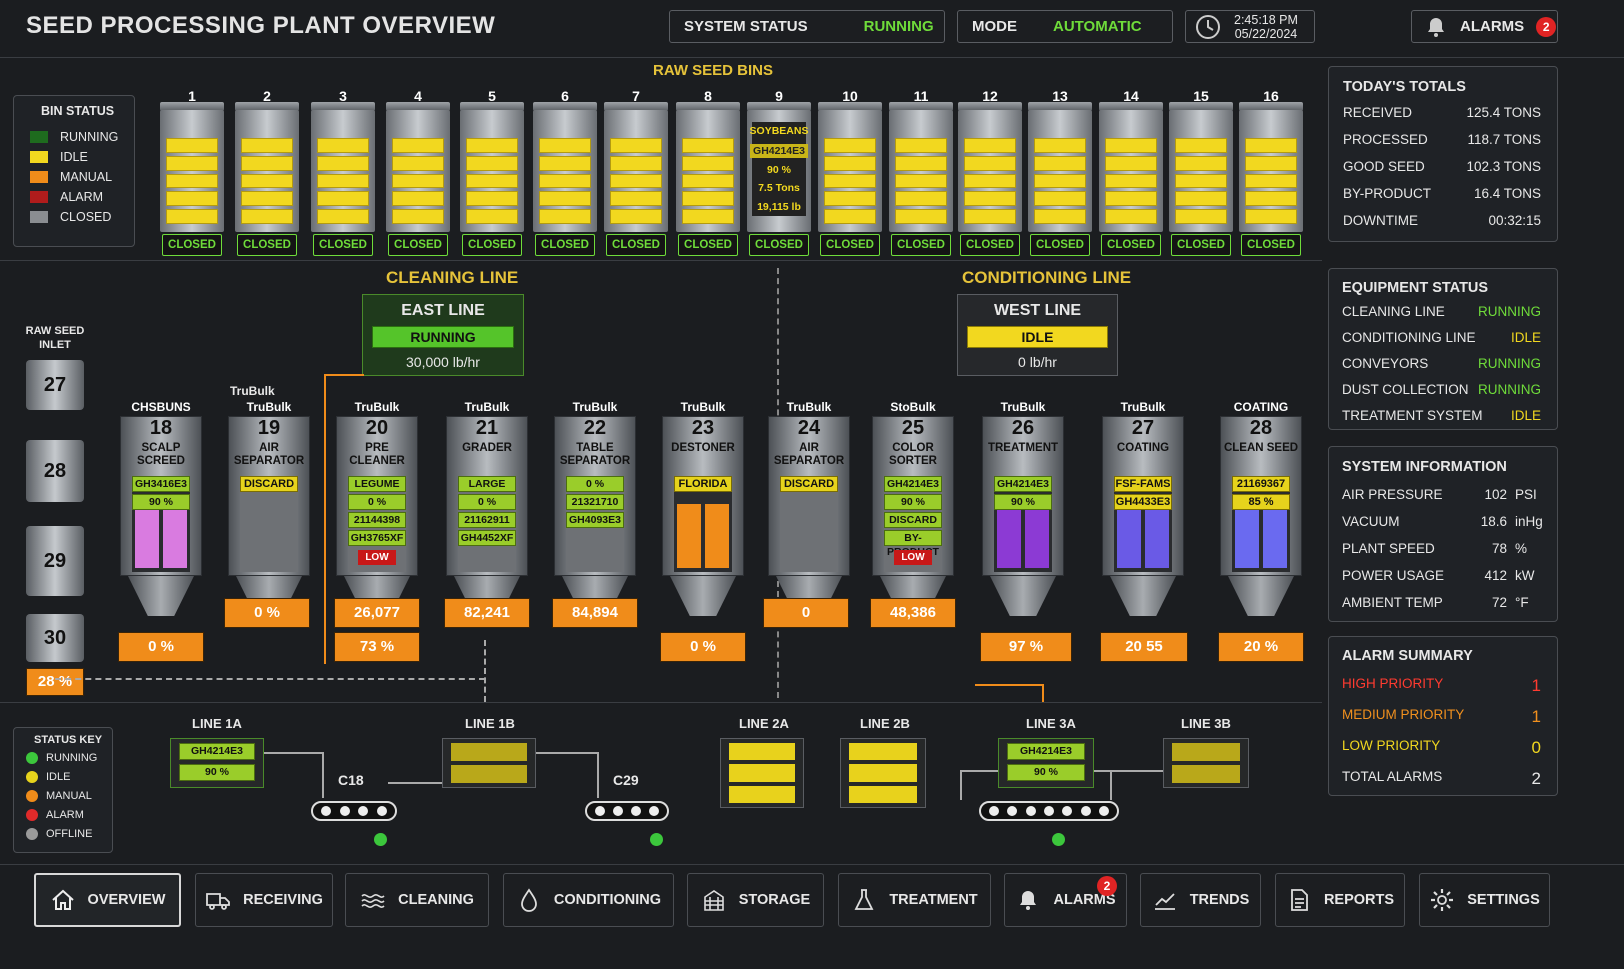 The width and height of the screenshot is (1624, 969). What do you see at coordinates (1536, 716) in the screenshot?
I see `medium-priority-count: 1` at bounding box center [1536, 716].